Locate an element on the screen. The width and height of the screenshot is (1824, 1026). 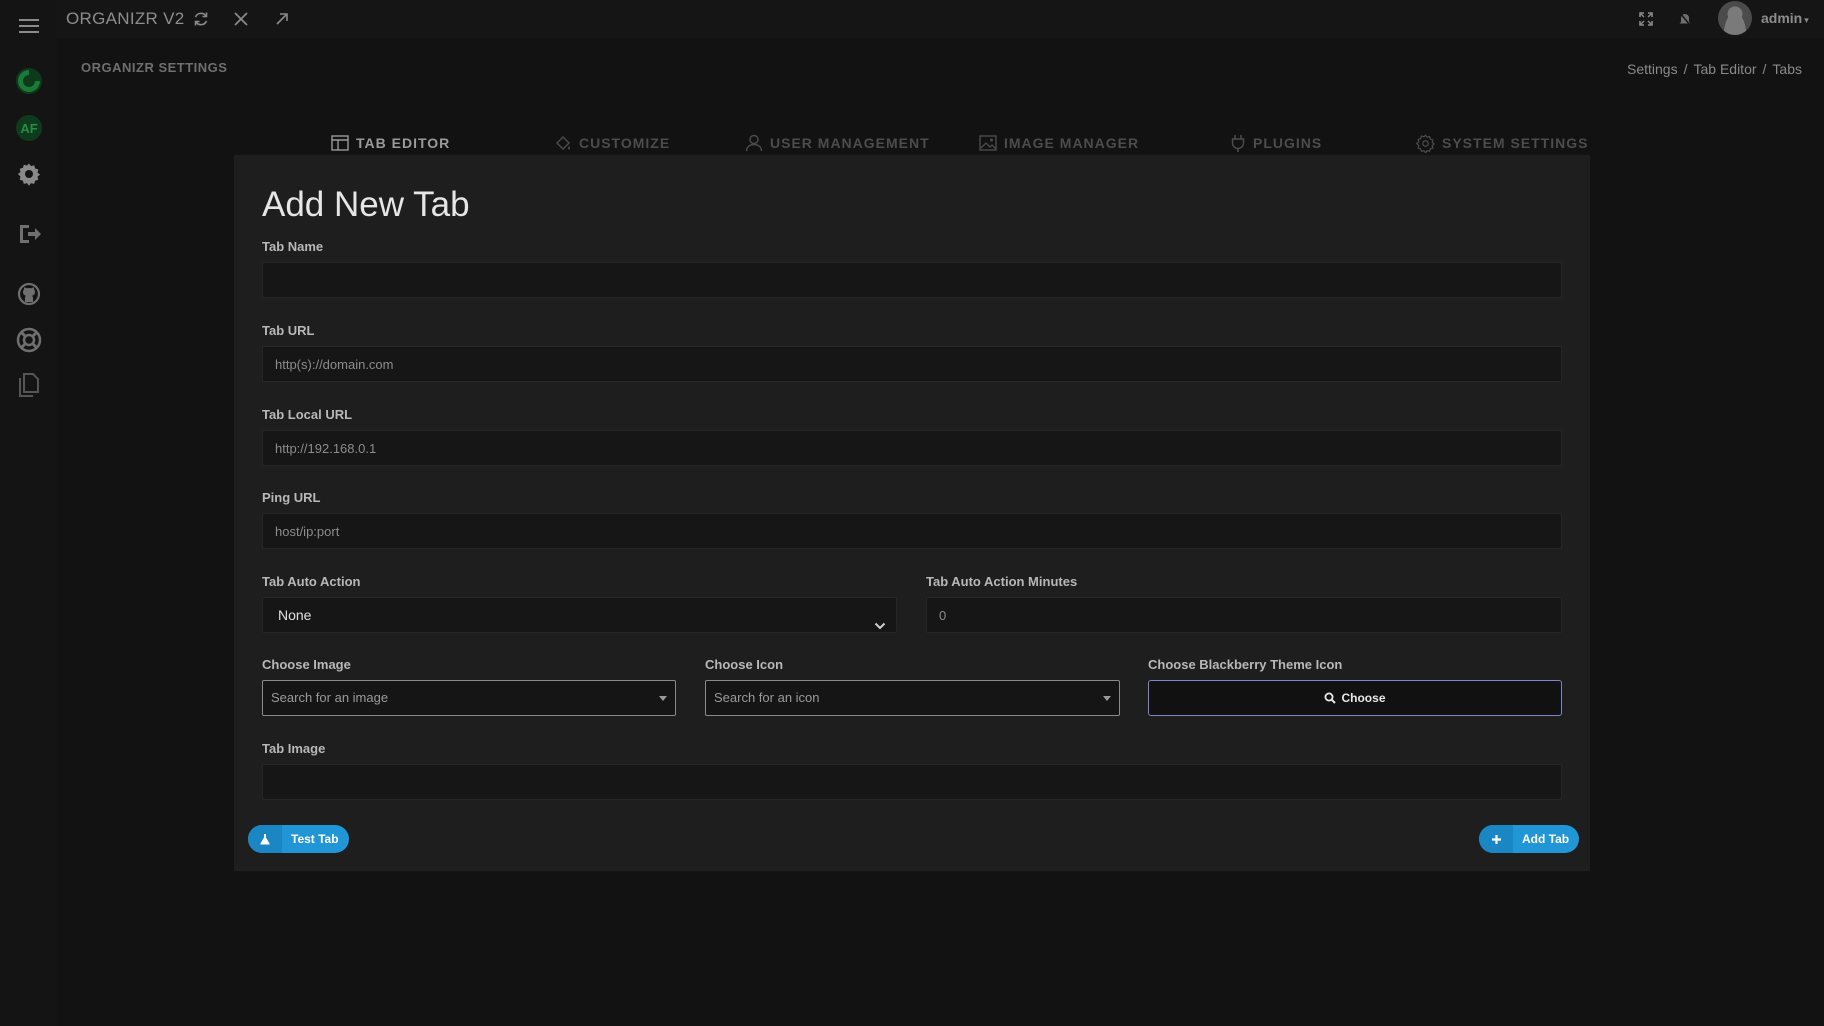
tab-url-label: Tab URL is located at coordinates (288, 330).